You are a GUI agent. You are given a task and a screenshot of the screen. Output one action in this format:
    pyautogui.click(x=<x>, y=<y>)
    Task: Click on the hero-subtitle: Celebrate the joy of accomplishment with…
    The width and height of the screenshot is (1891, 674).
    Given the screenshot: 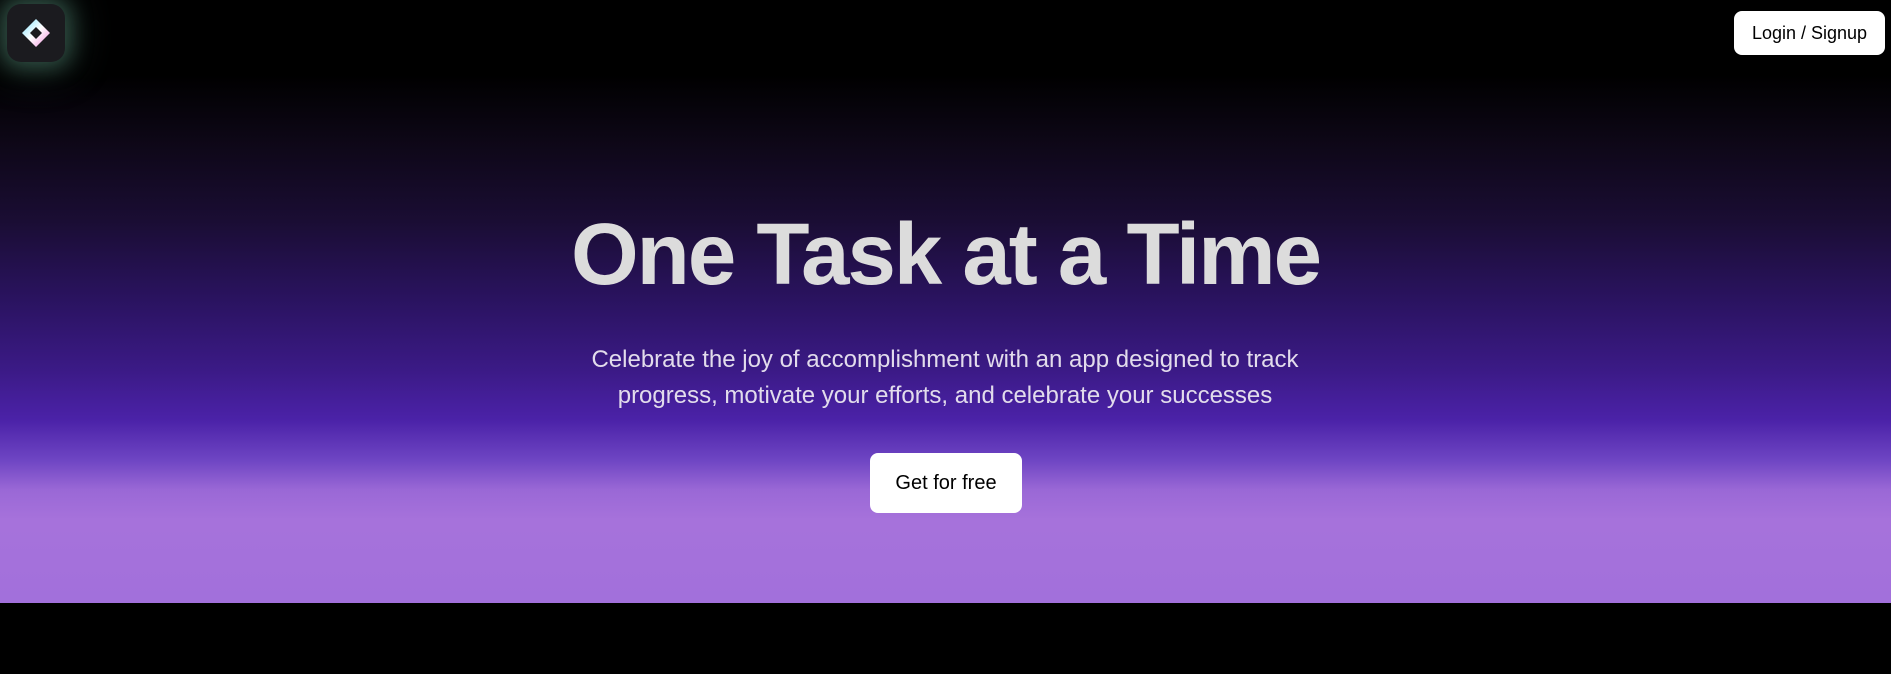 What is the action you would take?
    pyautogui.click(x=945, y=377)
    